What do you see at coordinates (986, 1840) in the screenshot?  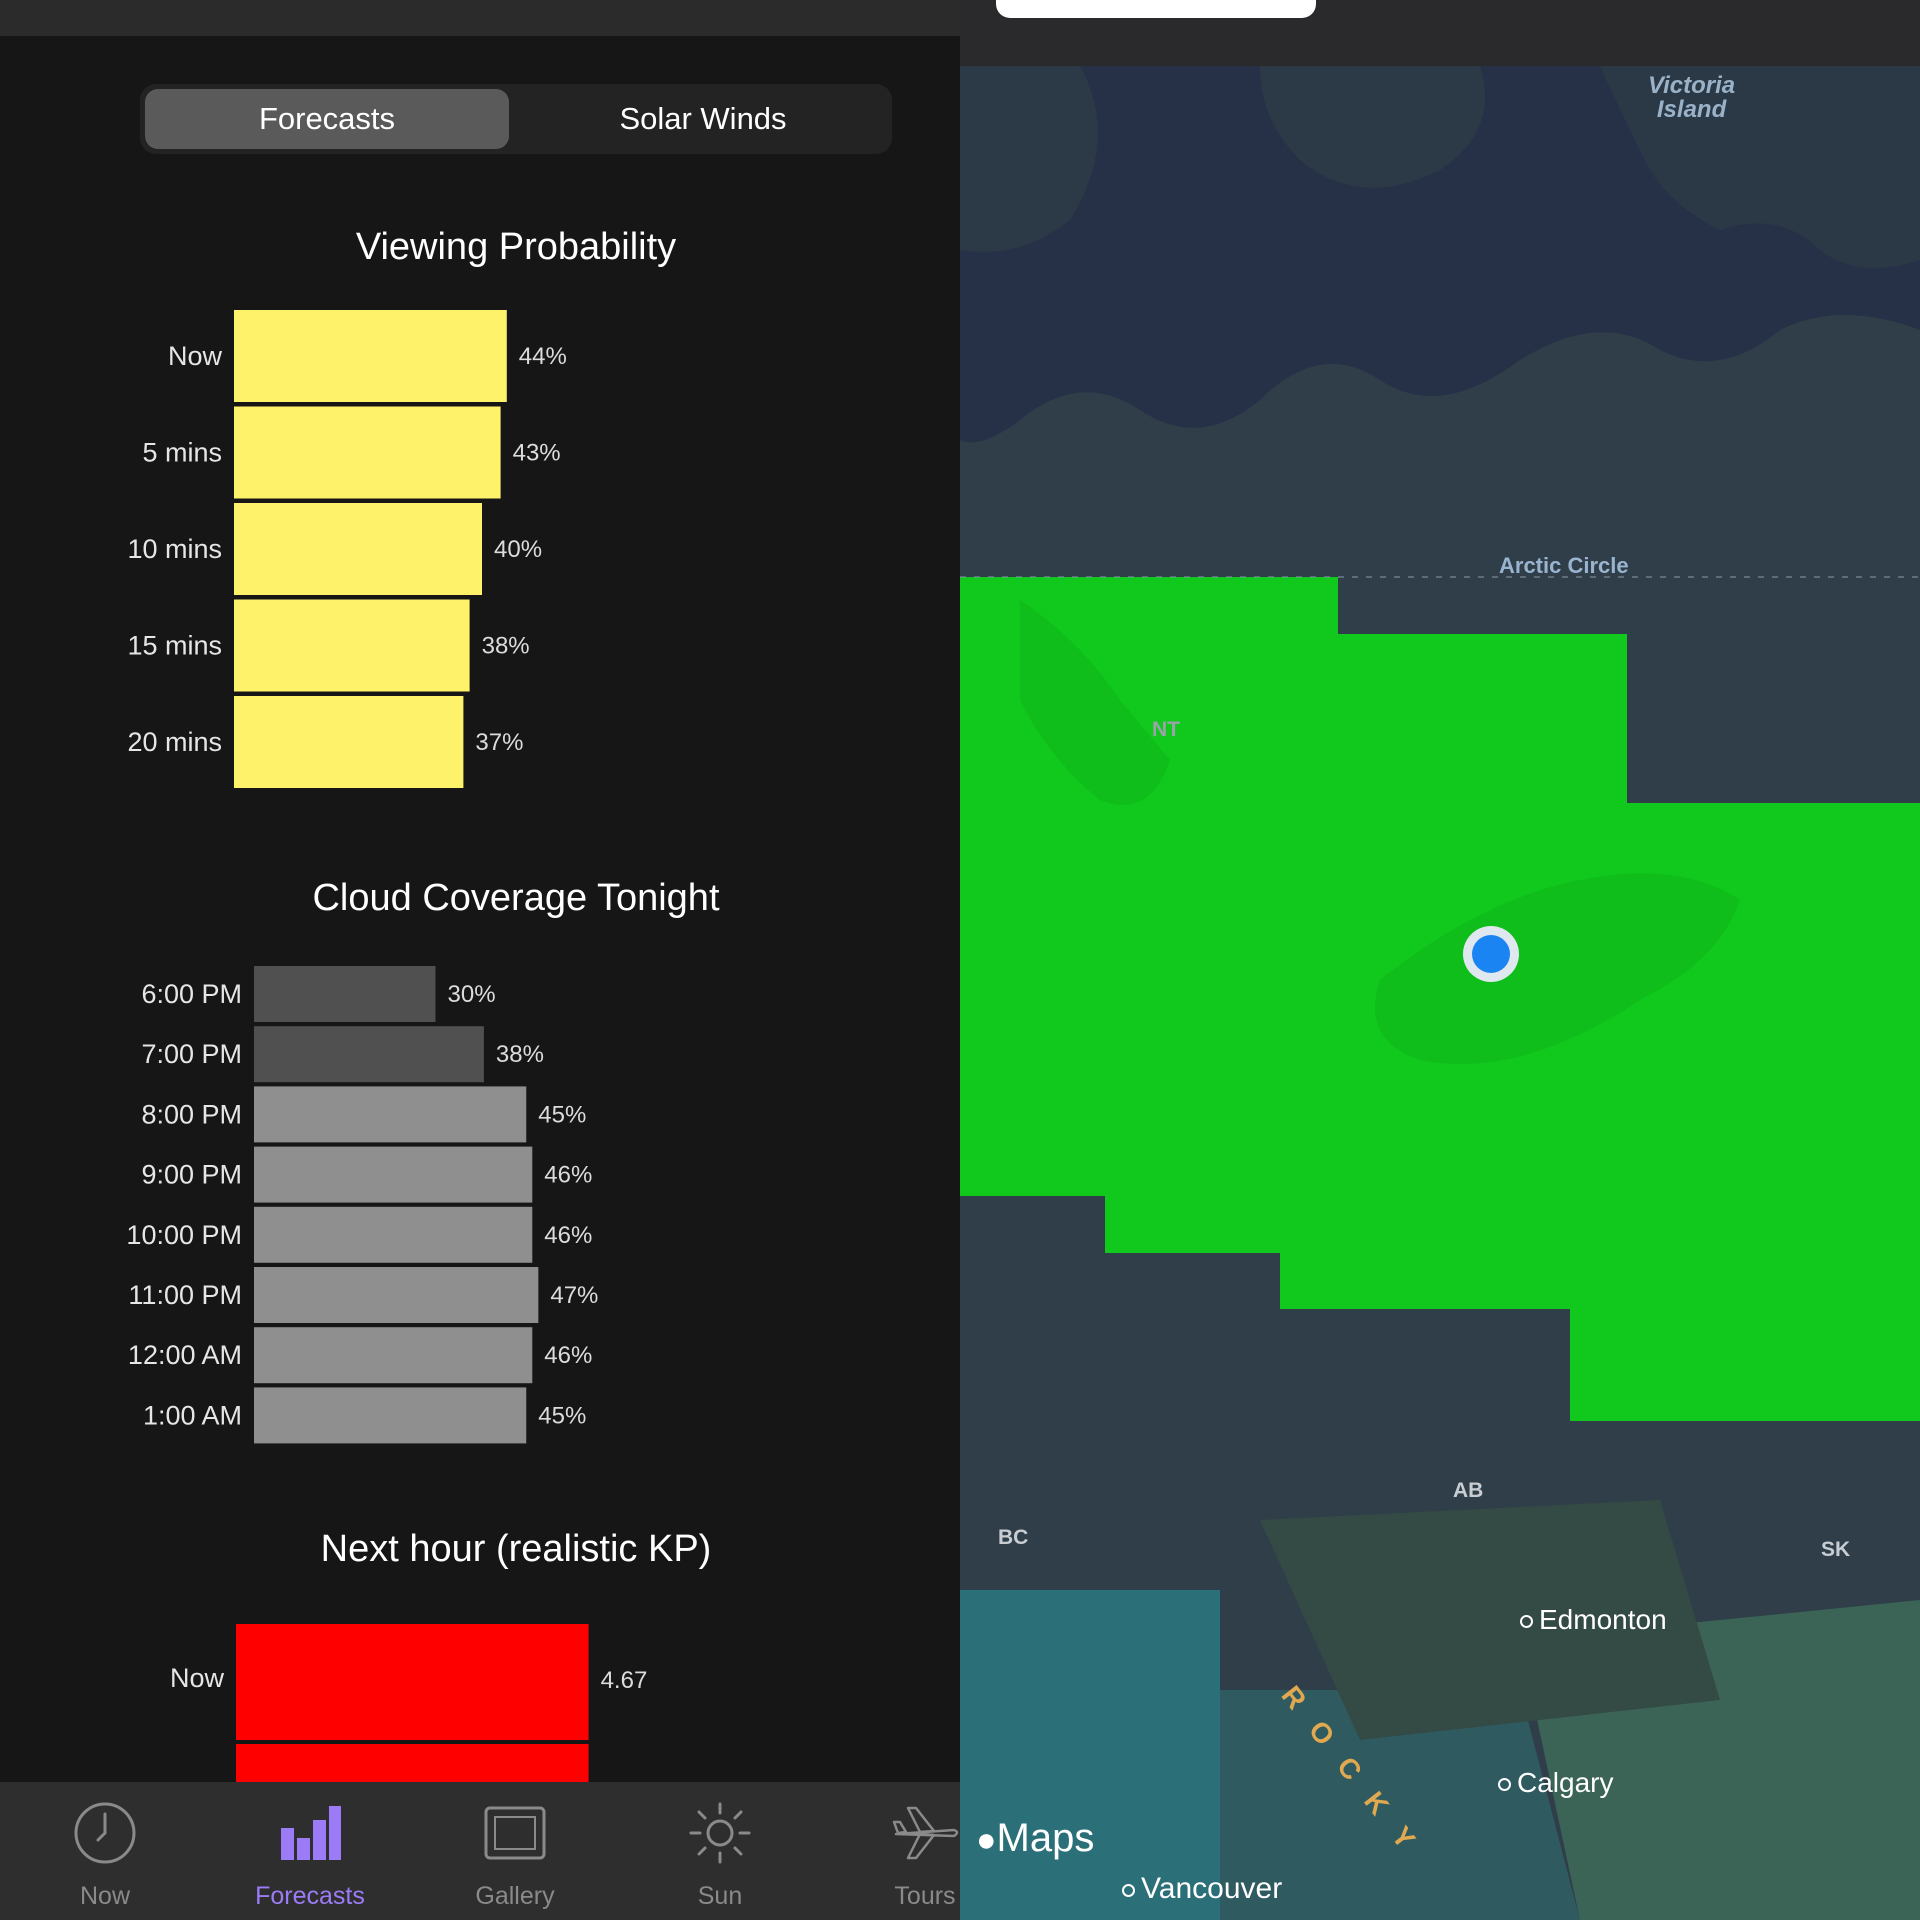 I see `apple-logo-icon: ●` at bounding box center [986, 1840].